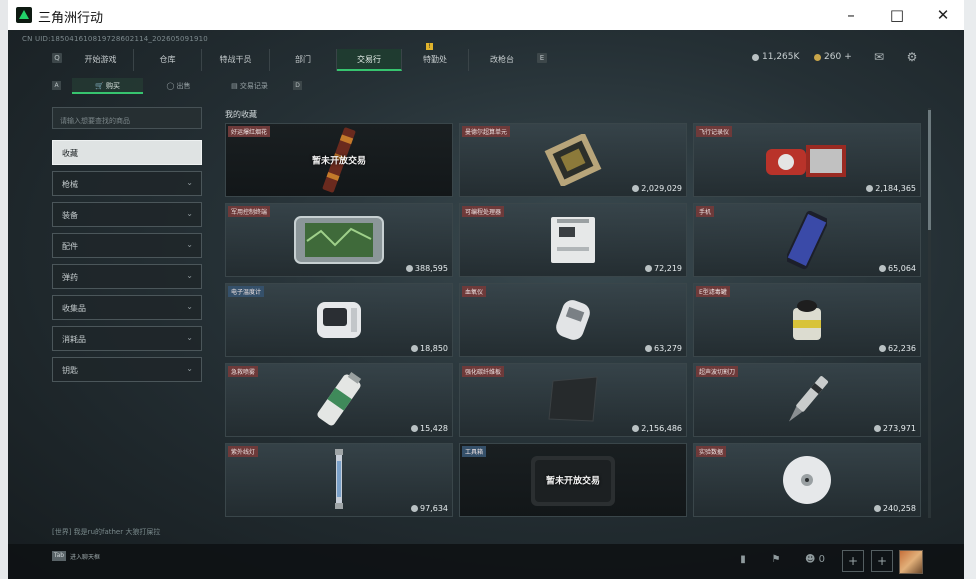 This screenshot has width=976, height=579. I want to click on item-card: 好运爆红烟花 暂未开放交易, so click(339, 160).